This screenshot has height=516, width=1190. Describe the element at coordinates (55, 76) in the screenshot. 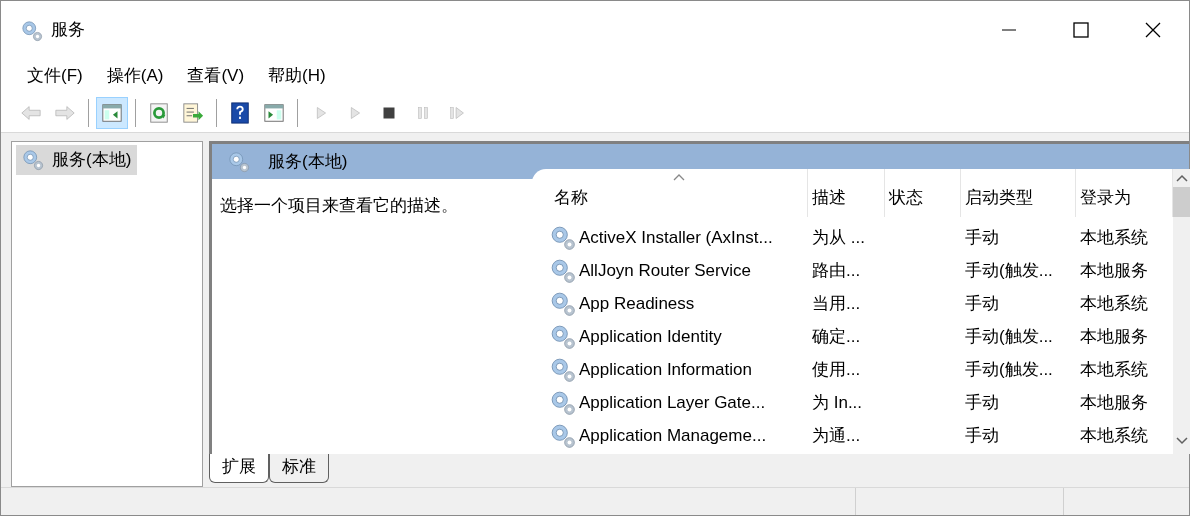

I see `menu-item: 文件(F)` at that location.